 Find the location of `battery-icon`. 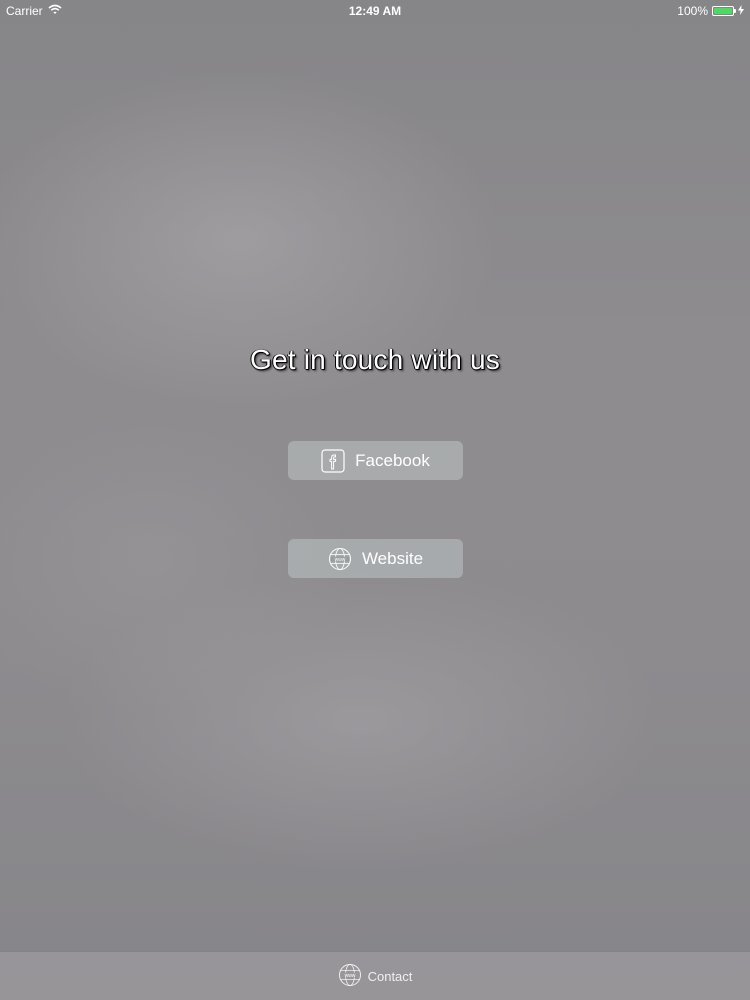

battery-icon is located at coordinates (724, 11).